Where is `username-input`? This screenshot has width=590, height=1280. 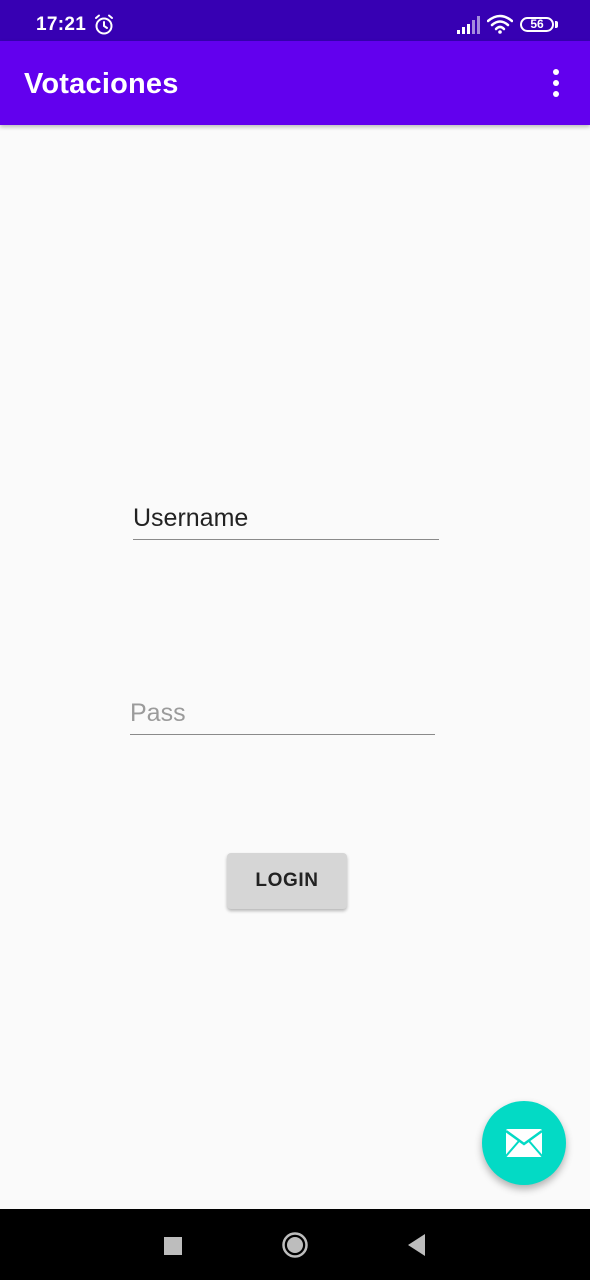 username-input is located at coordinates (286, 518).